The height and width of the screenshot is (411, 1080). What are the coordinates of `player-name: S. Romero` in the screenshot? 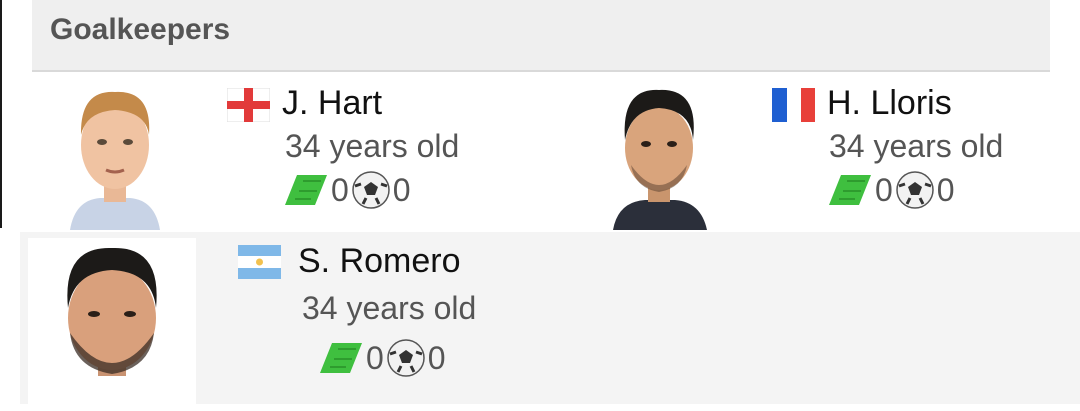 It's located at (379, 261).